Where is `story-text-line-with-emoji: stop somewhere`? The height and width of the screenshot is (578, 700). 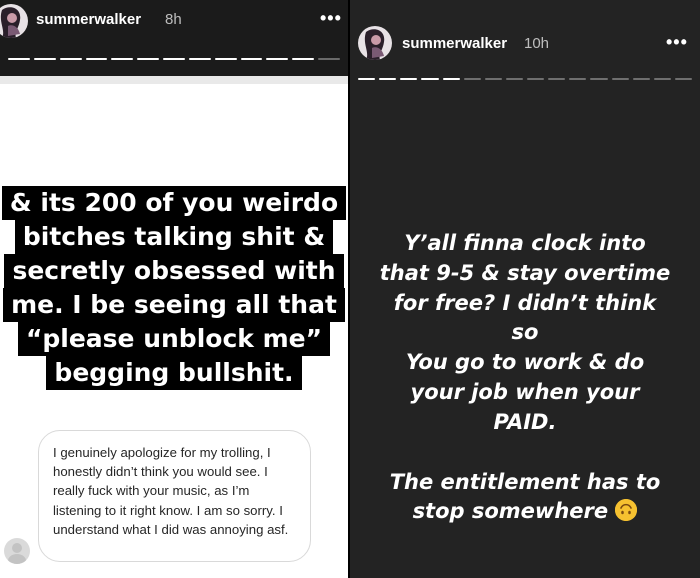 story-text-line-with-emoji: stop somewhere is located at coordinates (525, 512).